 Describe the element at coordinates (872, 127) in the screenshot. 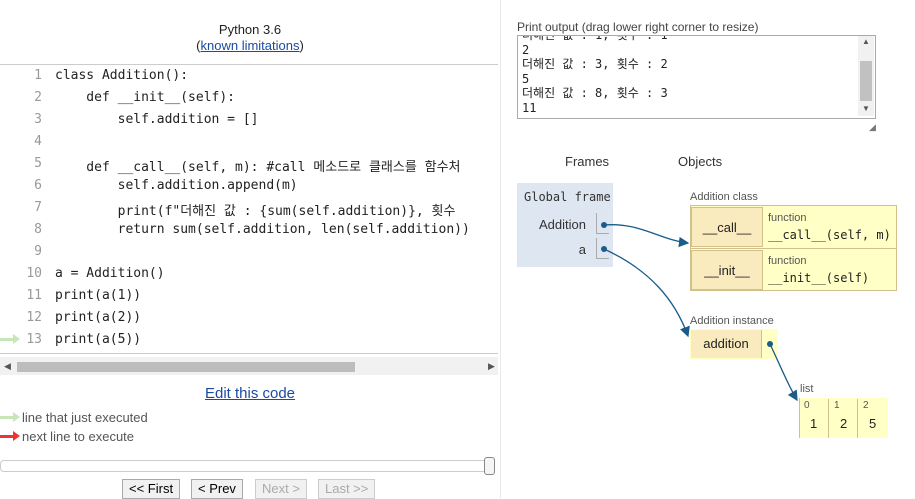

I see `resize-handle-icon: ◢` at that location.